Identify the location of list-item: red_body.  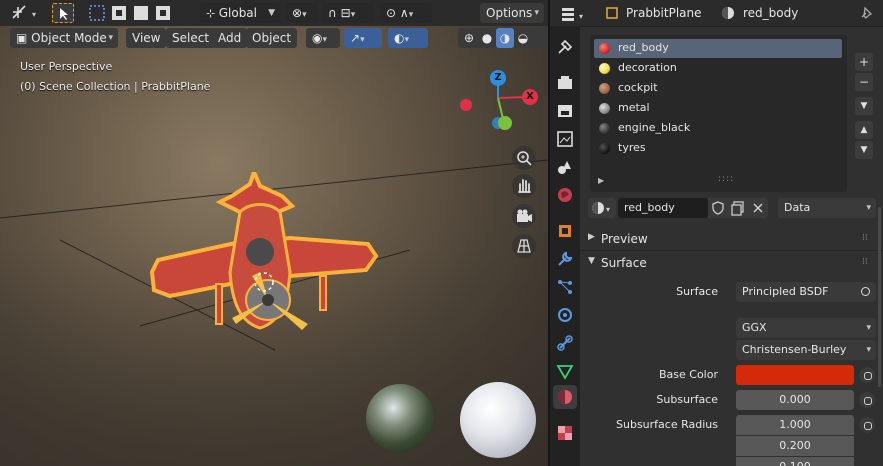
(718, 48).